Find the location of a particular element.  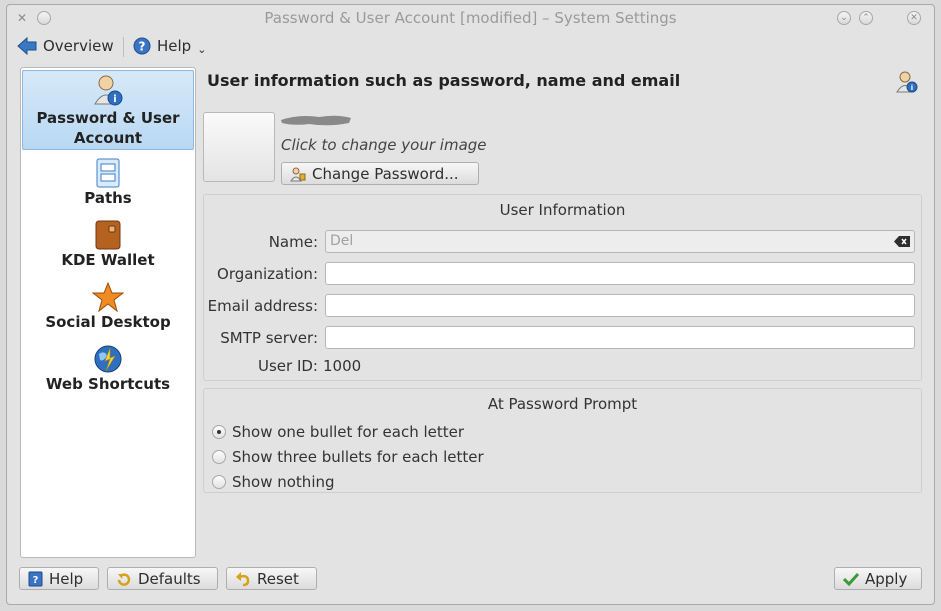

sidebar-item-label: Web Shortcuts is located at coordinates (108, 384).